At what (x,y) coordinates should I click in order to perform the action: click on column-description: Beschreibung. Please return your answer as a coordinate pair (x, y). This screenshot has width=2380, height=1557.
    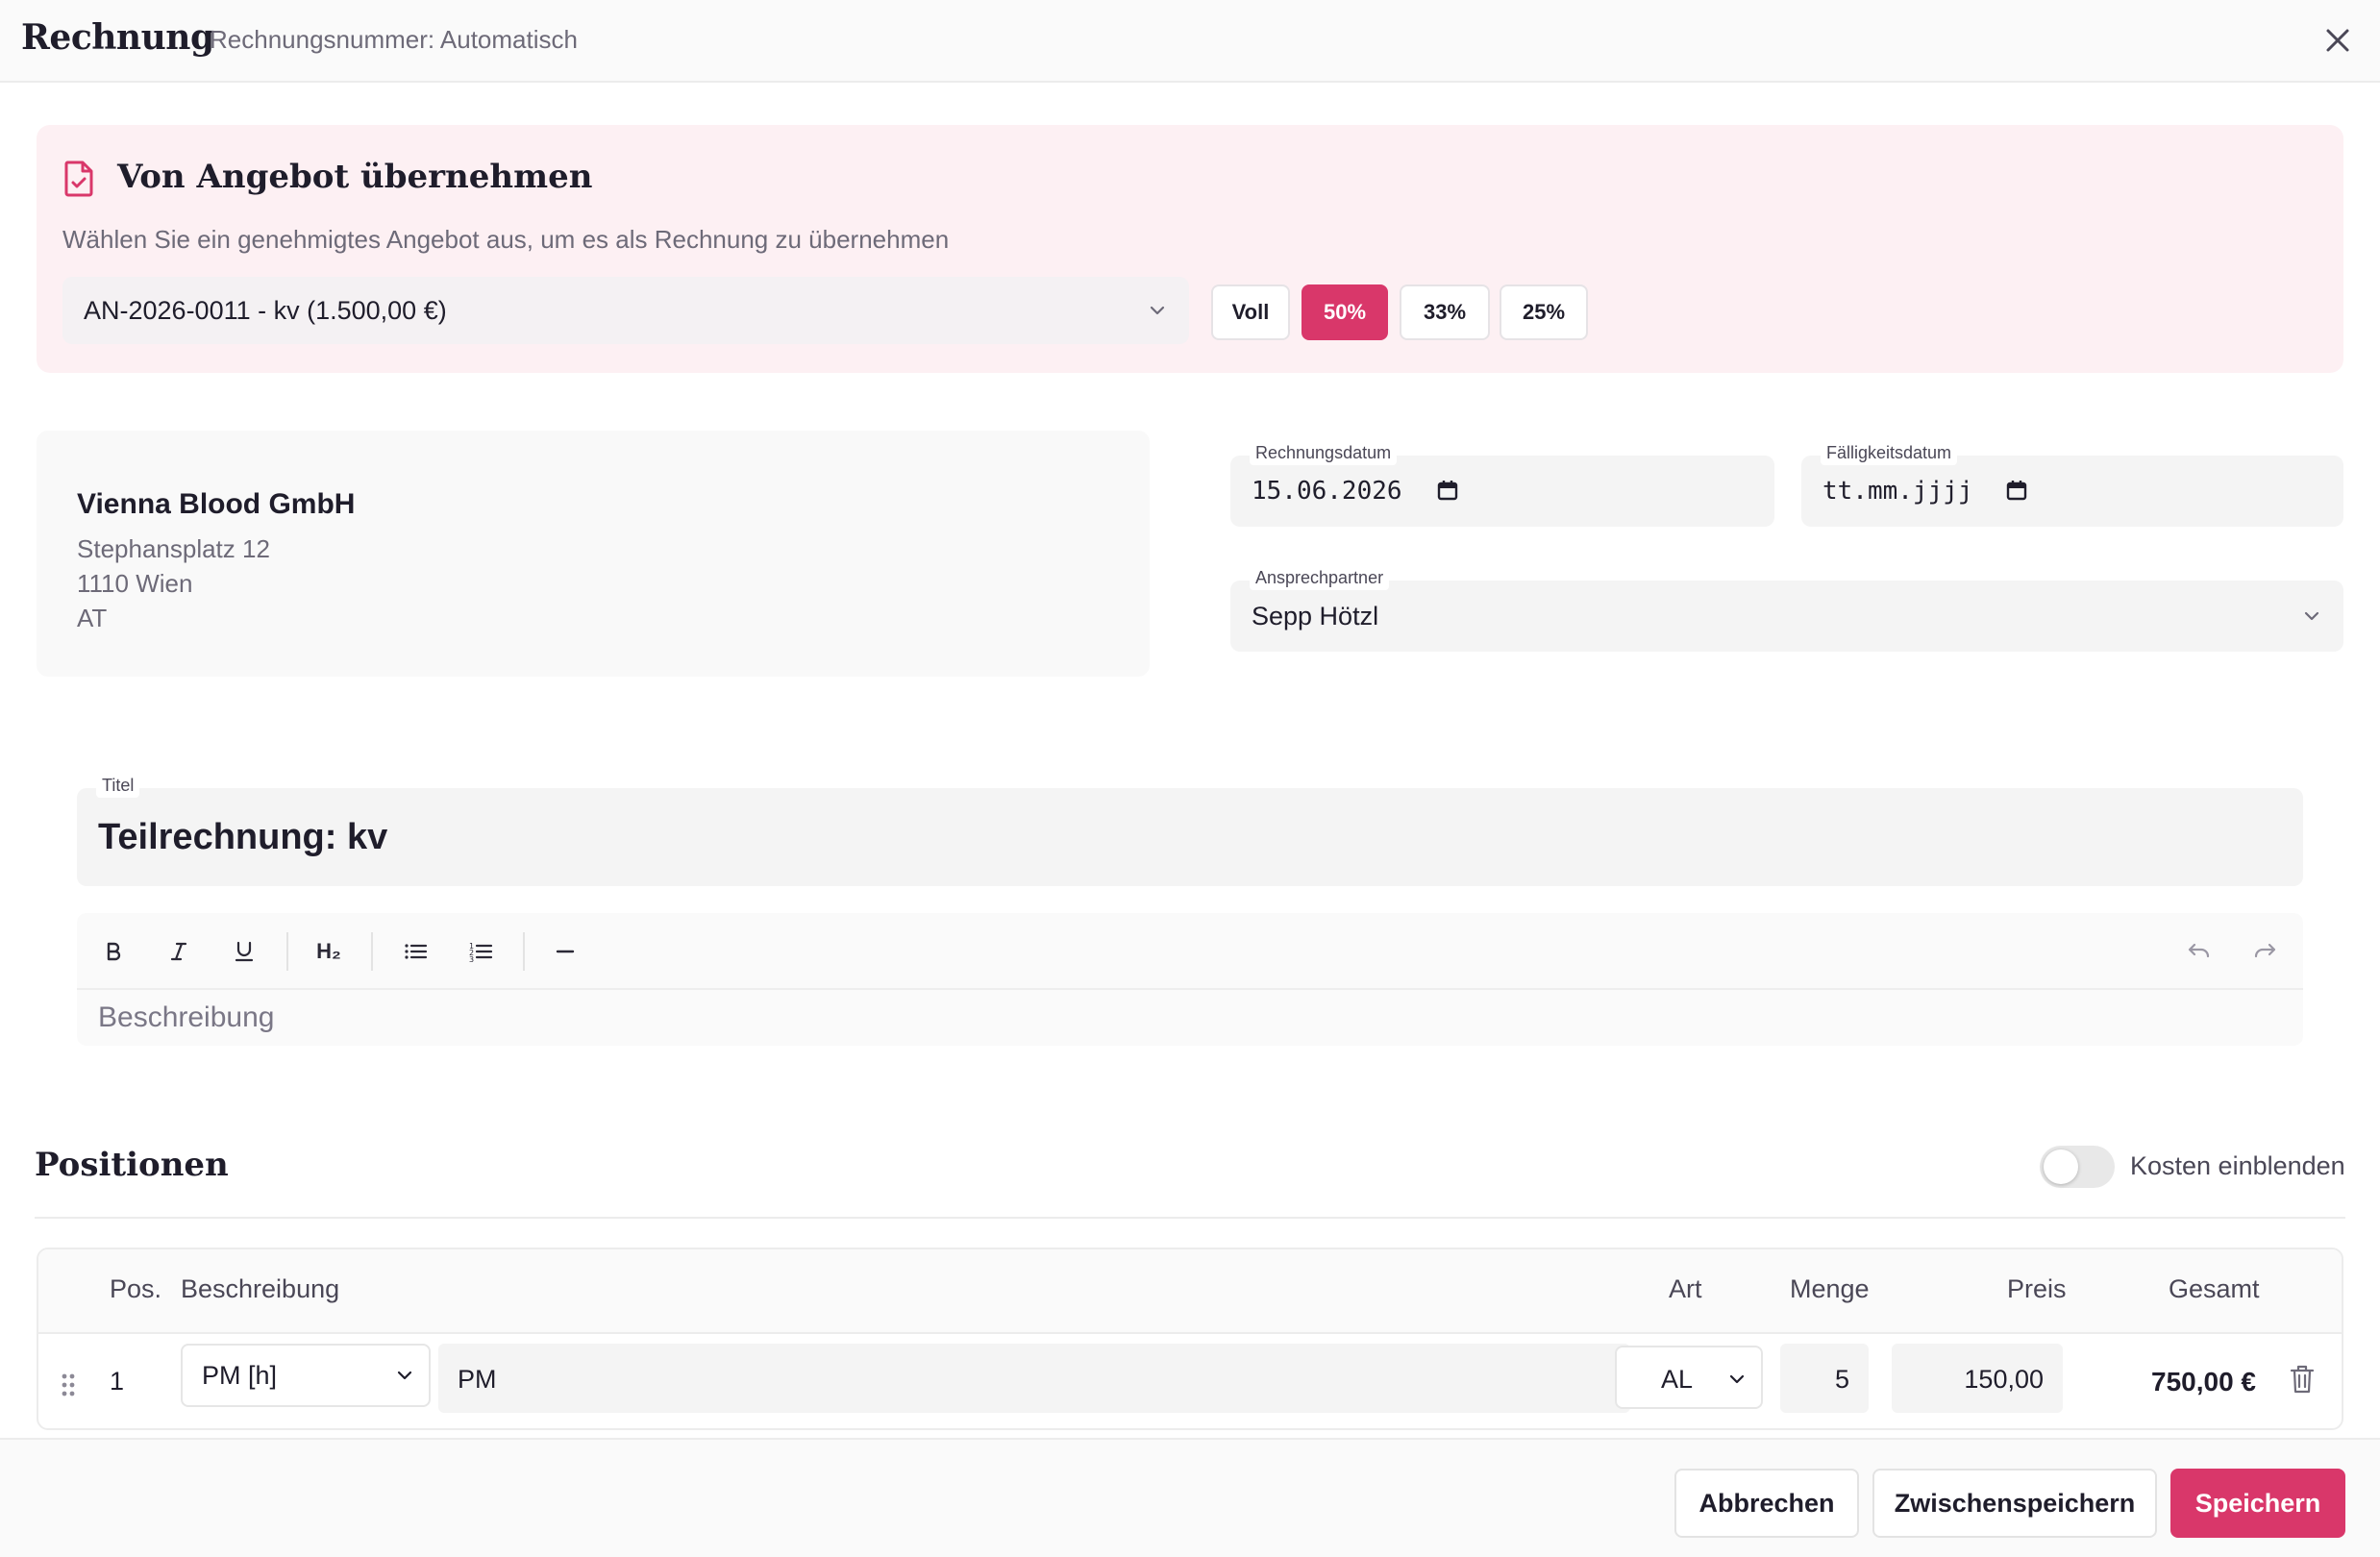
    Looking at the image, I should click on (261, 1288).